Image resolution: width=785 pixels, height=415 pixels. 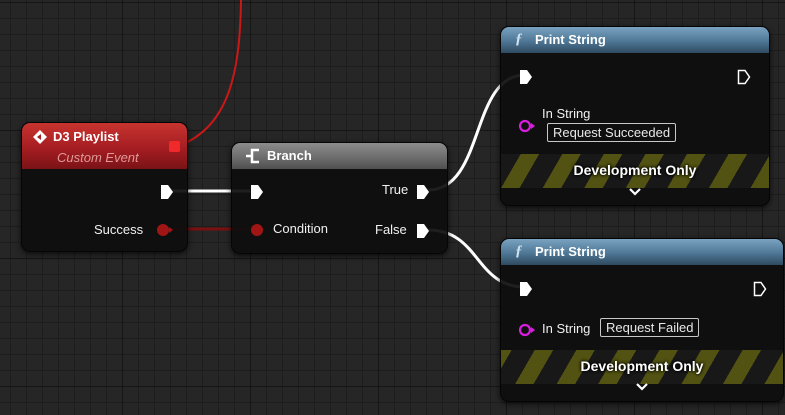 I want to click on branch-node: Branch True Condition False, so click(x=339, y=198).